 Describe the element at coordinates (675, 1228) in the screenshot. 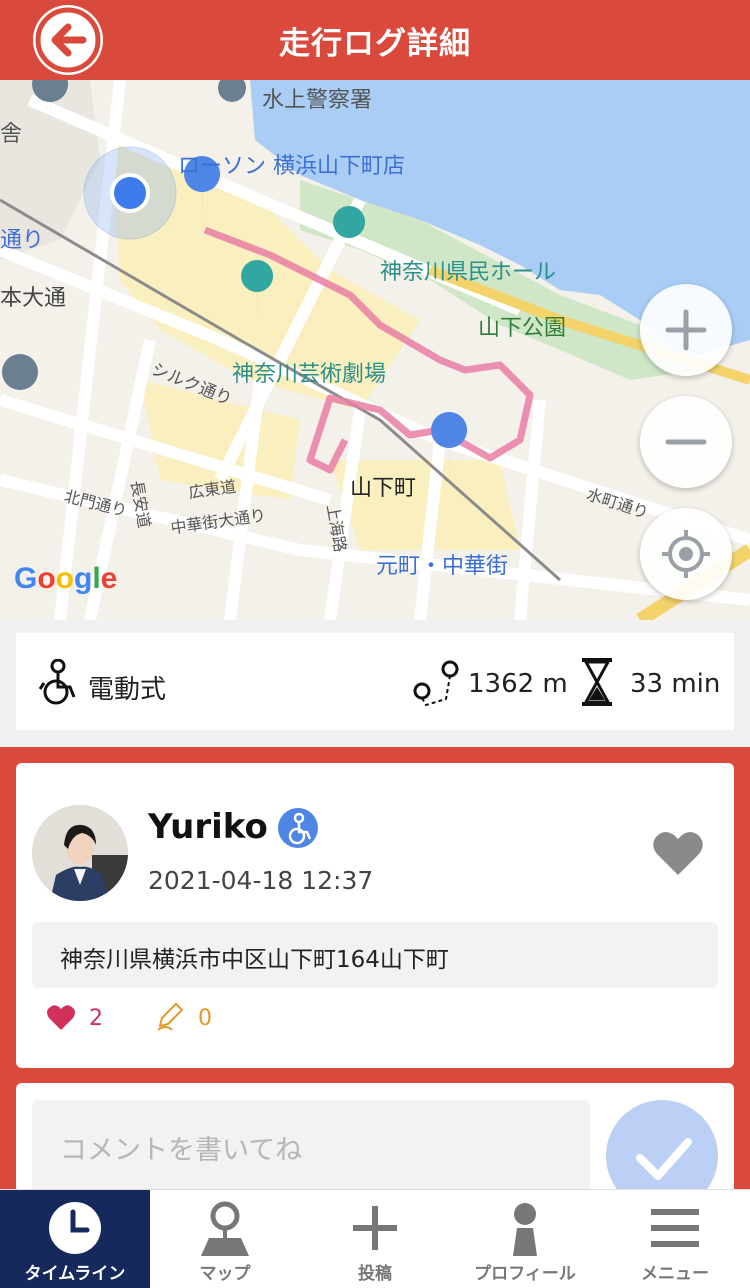

I see `menu-icon` at that location.